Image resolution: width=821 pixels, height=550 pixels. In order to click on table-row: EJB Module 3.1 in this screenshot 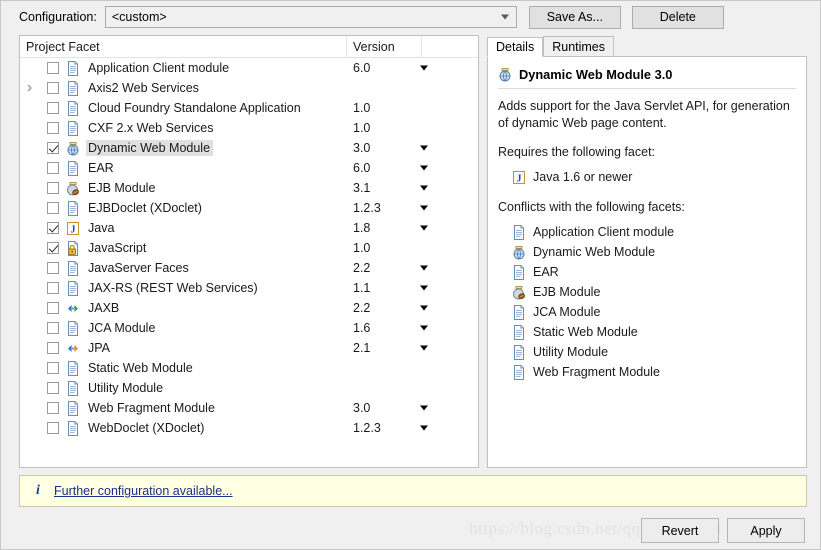, I will do `click(249, 188)`.